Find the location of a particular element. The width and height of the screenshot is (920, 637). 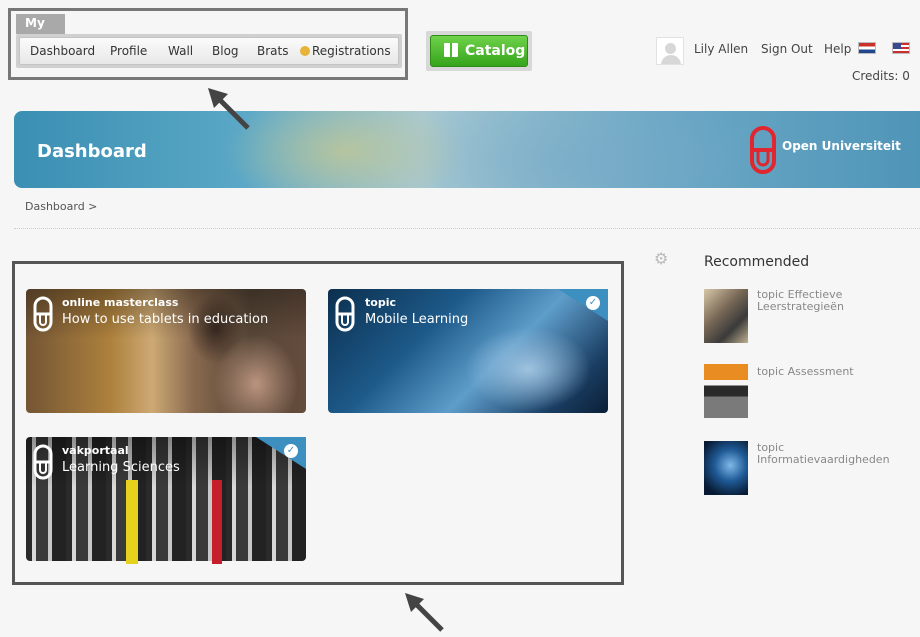

card-type-label: vakportaal is located at coordinates (95, 450).